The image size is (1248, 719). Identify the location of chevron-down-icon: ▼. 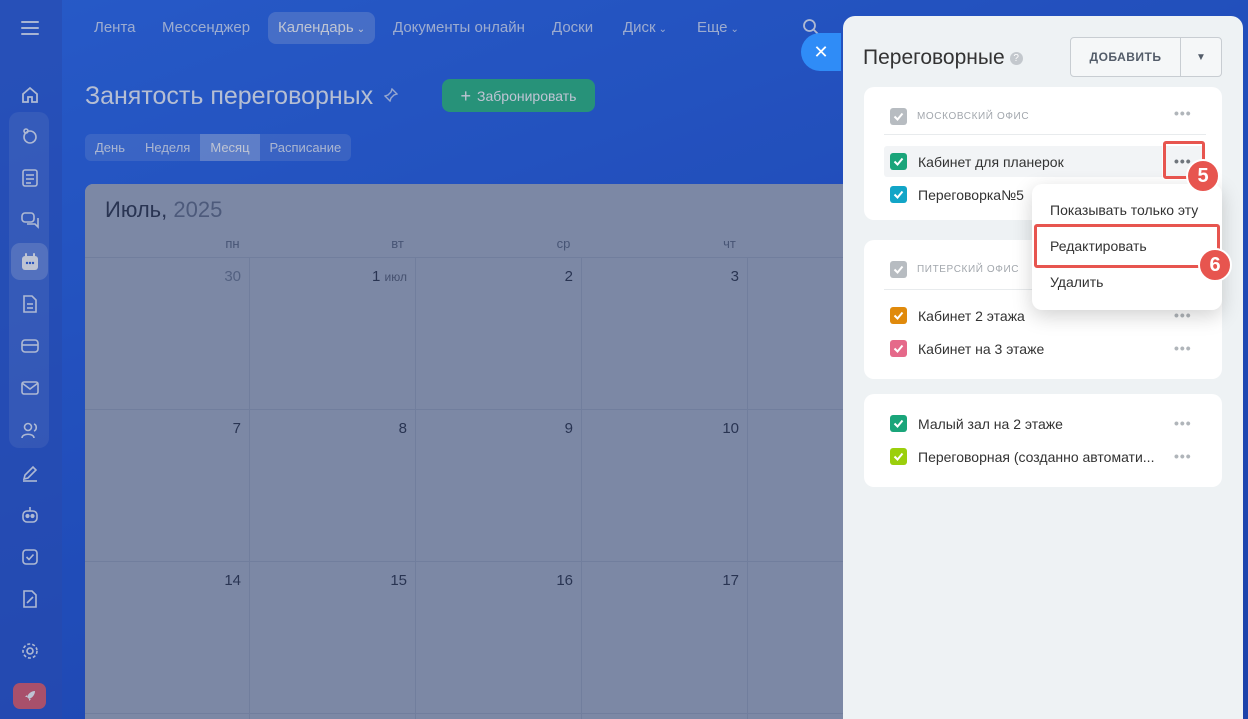
(1201, 57).